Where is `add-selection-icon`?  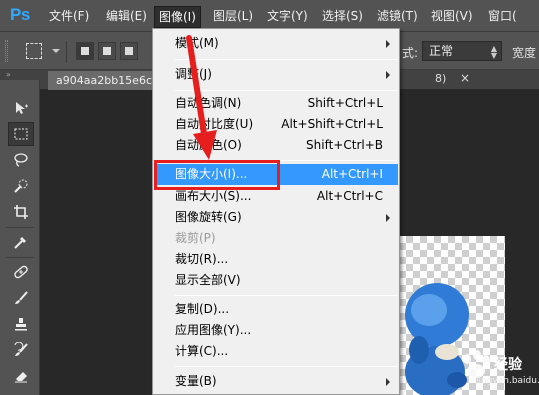 add-selection-icon is located at coordinates (107, 51).